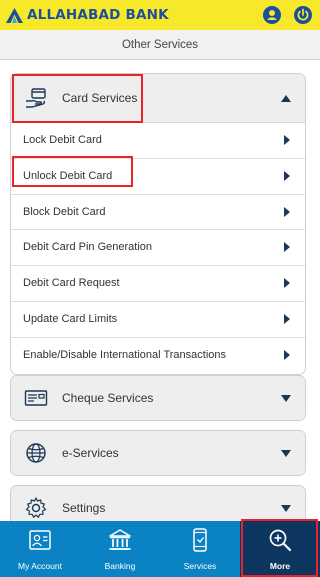 The width and height of the screenshot is (320, 577). I want to click on nav-services: Services, so click(200, 549).